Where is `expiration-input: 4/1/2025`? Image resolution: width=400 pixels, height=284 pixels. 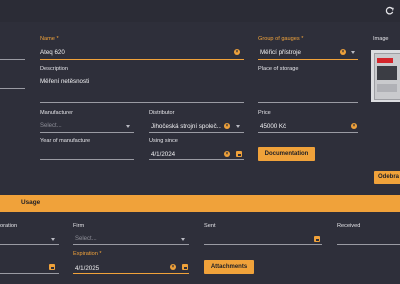
expiration-input: 4/1/2025 is located at coordinates (87, 268).